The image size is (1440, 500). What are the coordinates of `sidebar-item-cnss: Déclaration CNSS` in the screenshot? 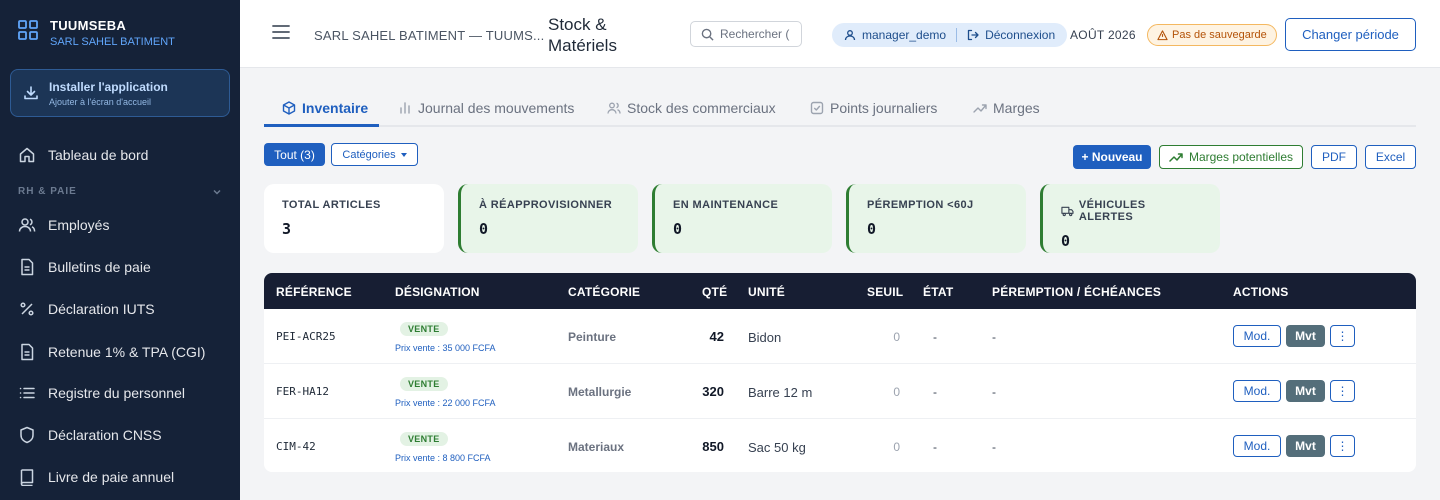 It's located at (123, 435).